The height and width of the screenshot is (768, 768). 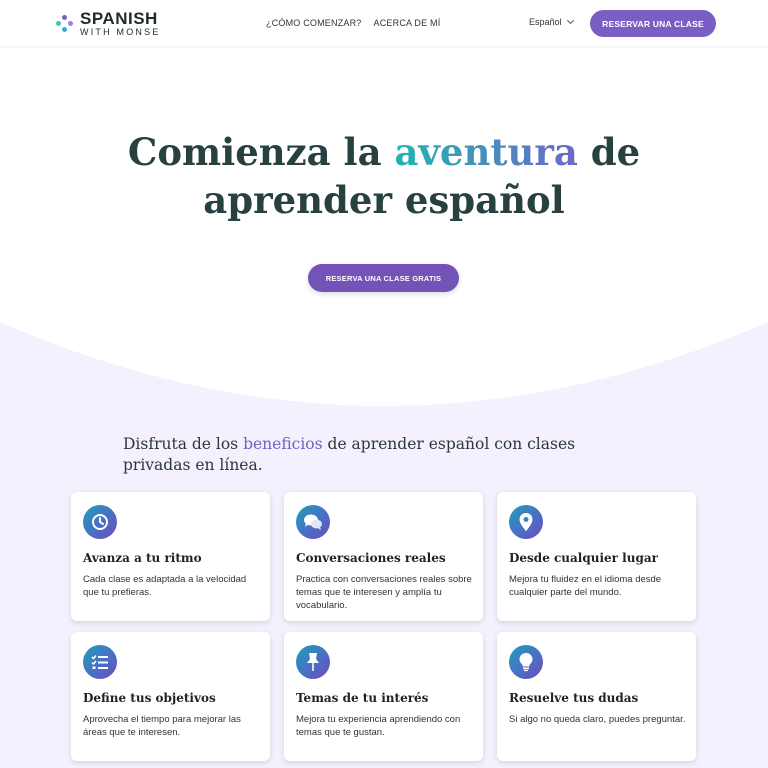 What do you see at coordinates (653, 23) in the screenshot?
I see `book-class-button: RESERVAR UNA CLASE` at bounding box center [653, 23].